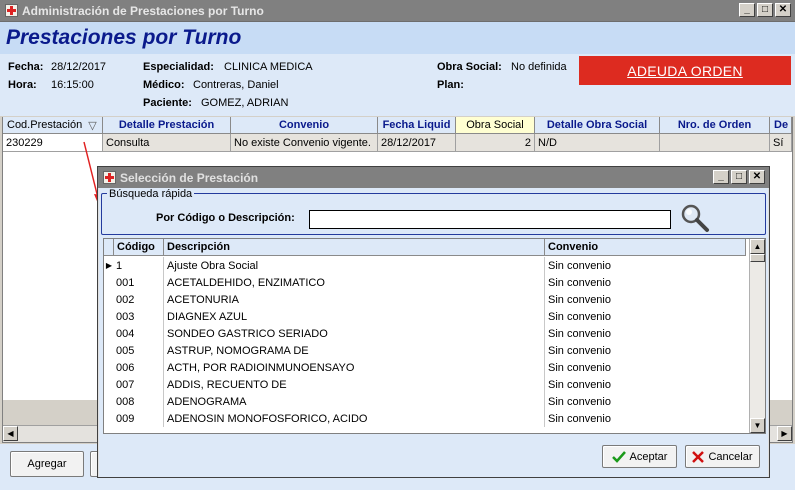  Describe the element at coordinates (757, 177) in the screenshot. I see `dialog-close-button: ✕` at that location.